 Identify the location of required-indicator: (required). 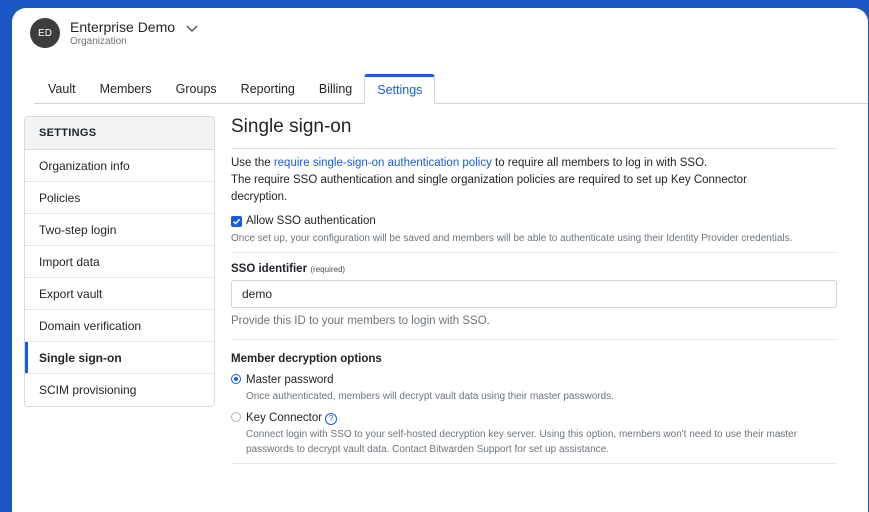
(328, 269).